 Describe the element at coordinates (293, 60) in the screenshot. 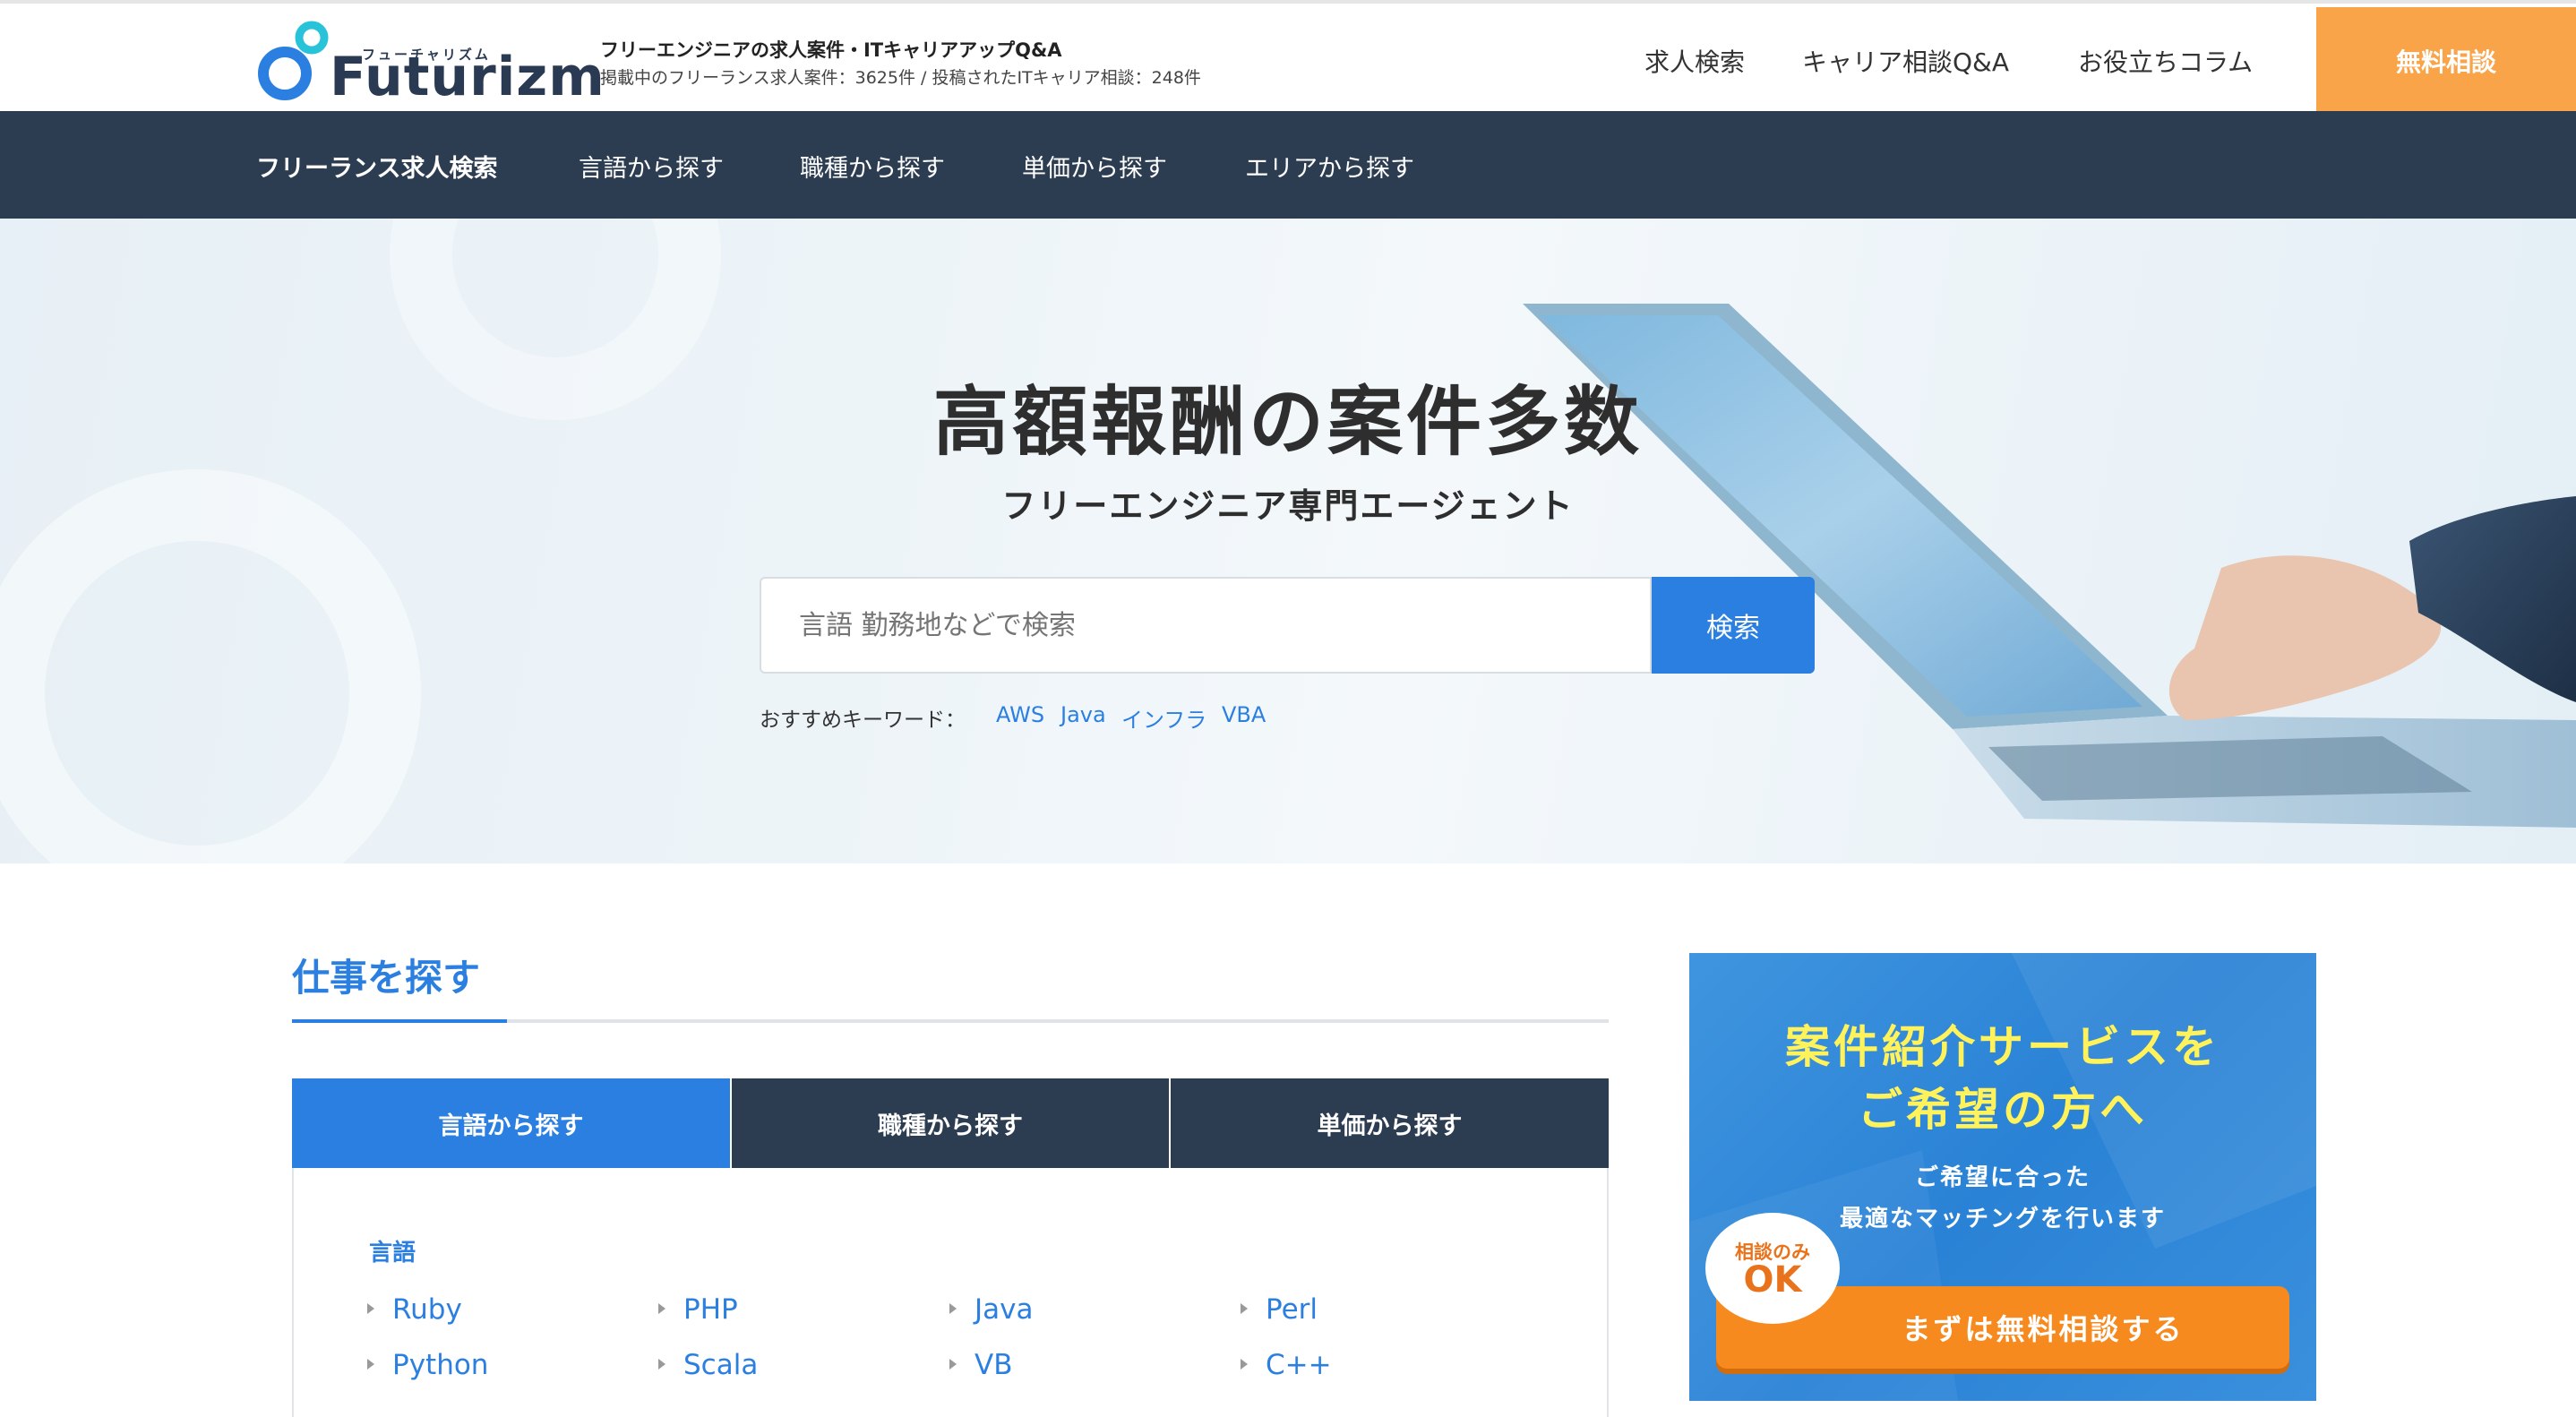

I see `logo-ring-icon` at that location.